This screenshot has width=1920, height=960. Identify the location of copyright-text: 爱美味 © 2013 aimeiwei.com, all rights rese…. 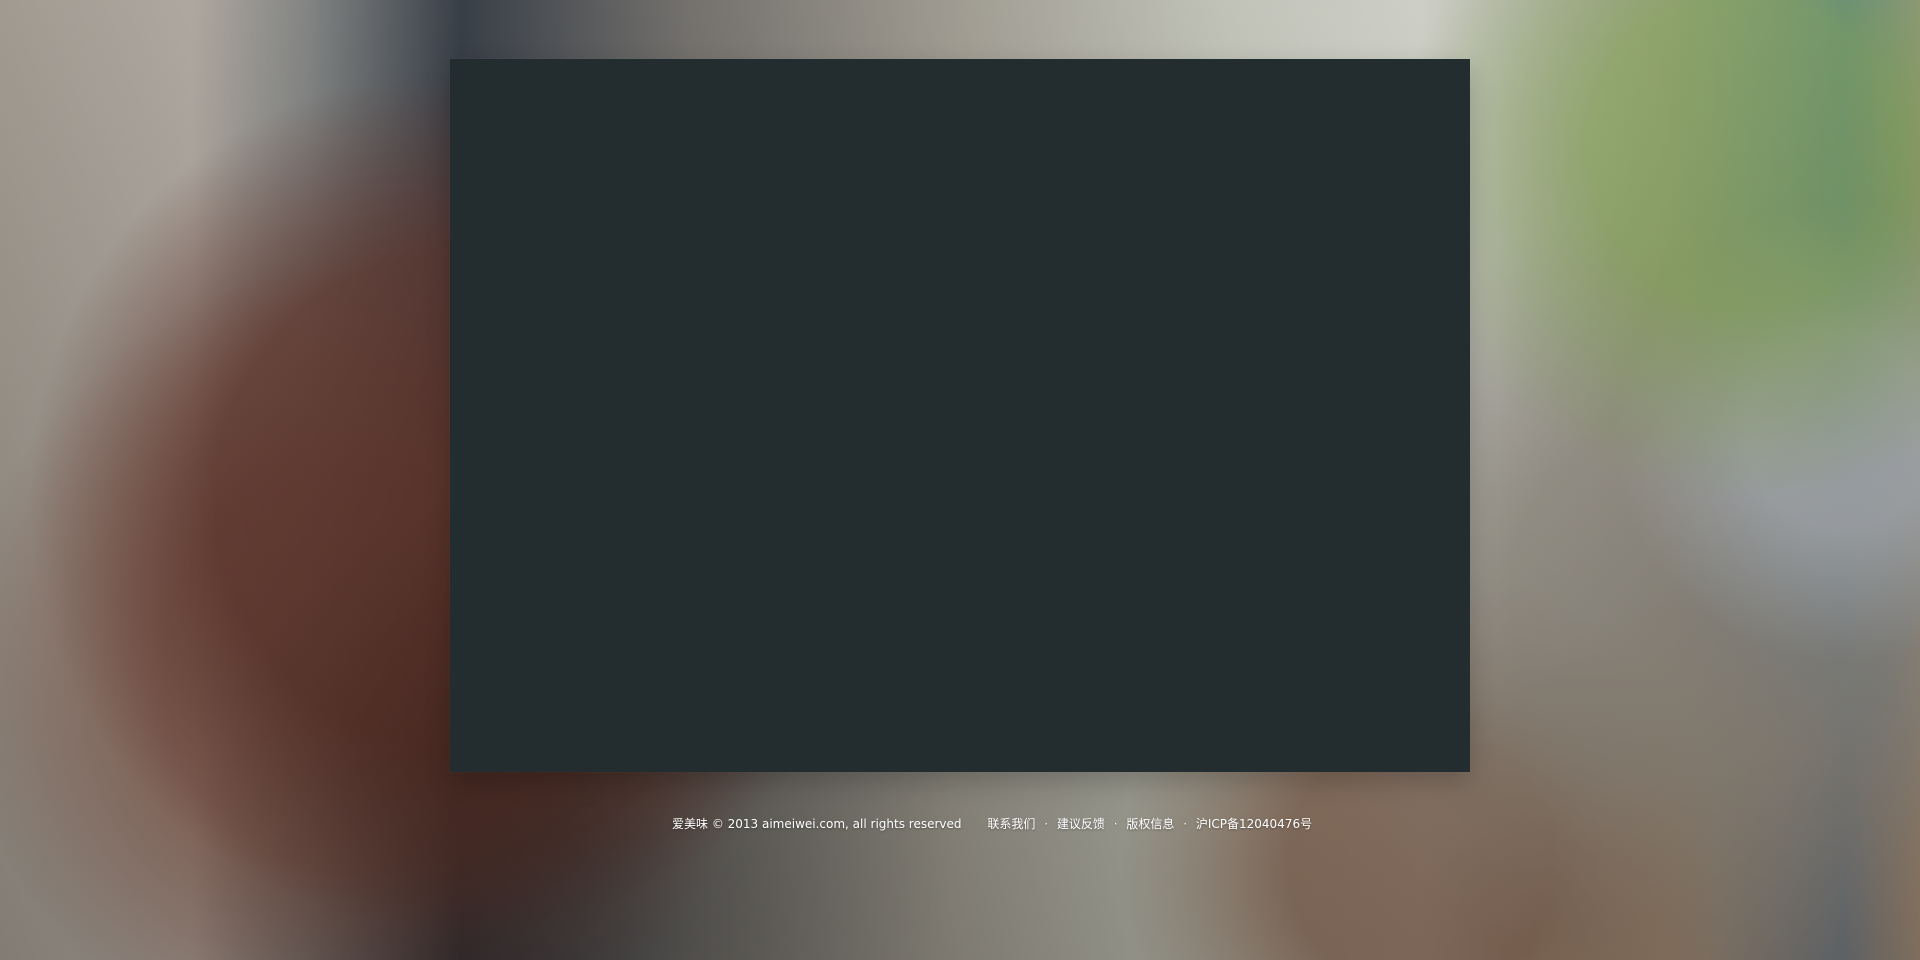
(817, 824).